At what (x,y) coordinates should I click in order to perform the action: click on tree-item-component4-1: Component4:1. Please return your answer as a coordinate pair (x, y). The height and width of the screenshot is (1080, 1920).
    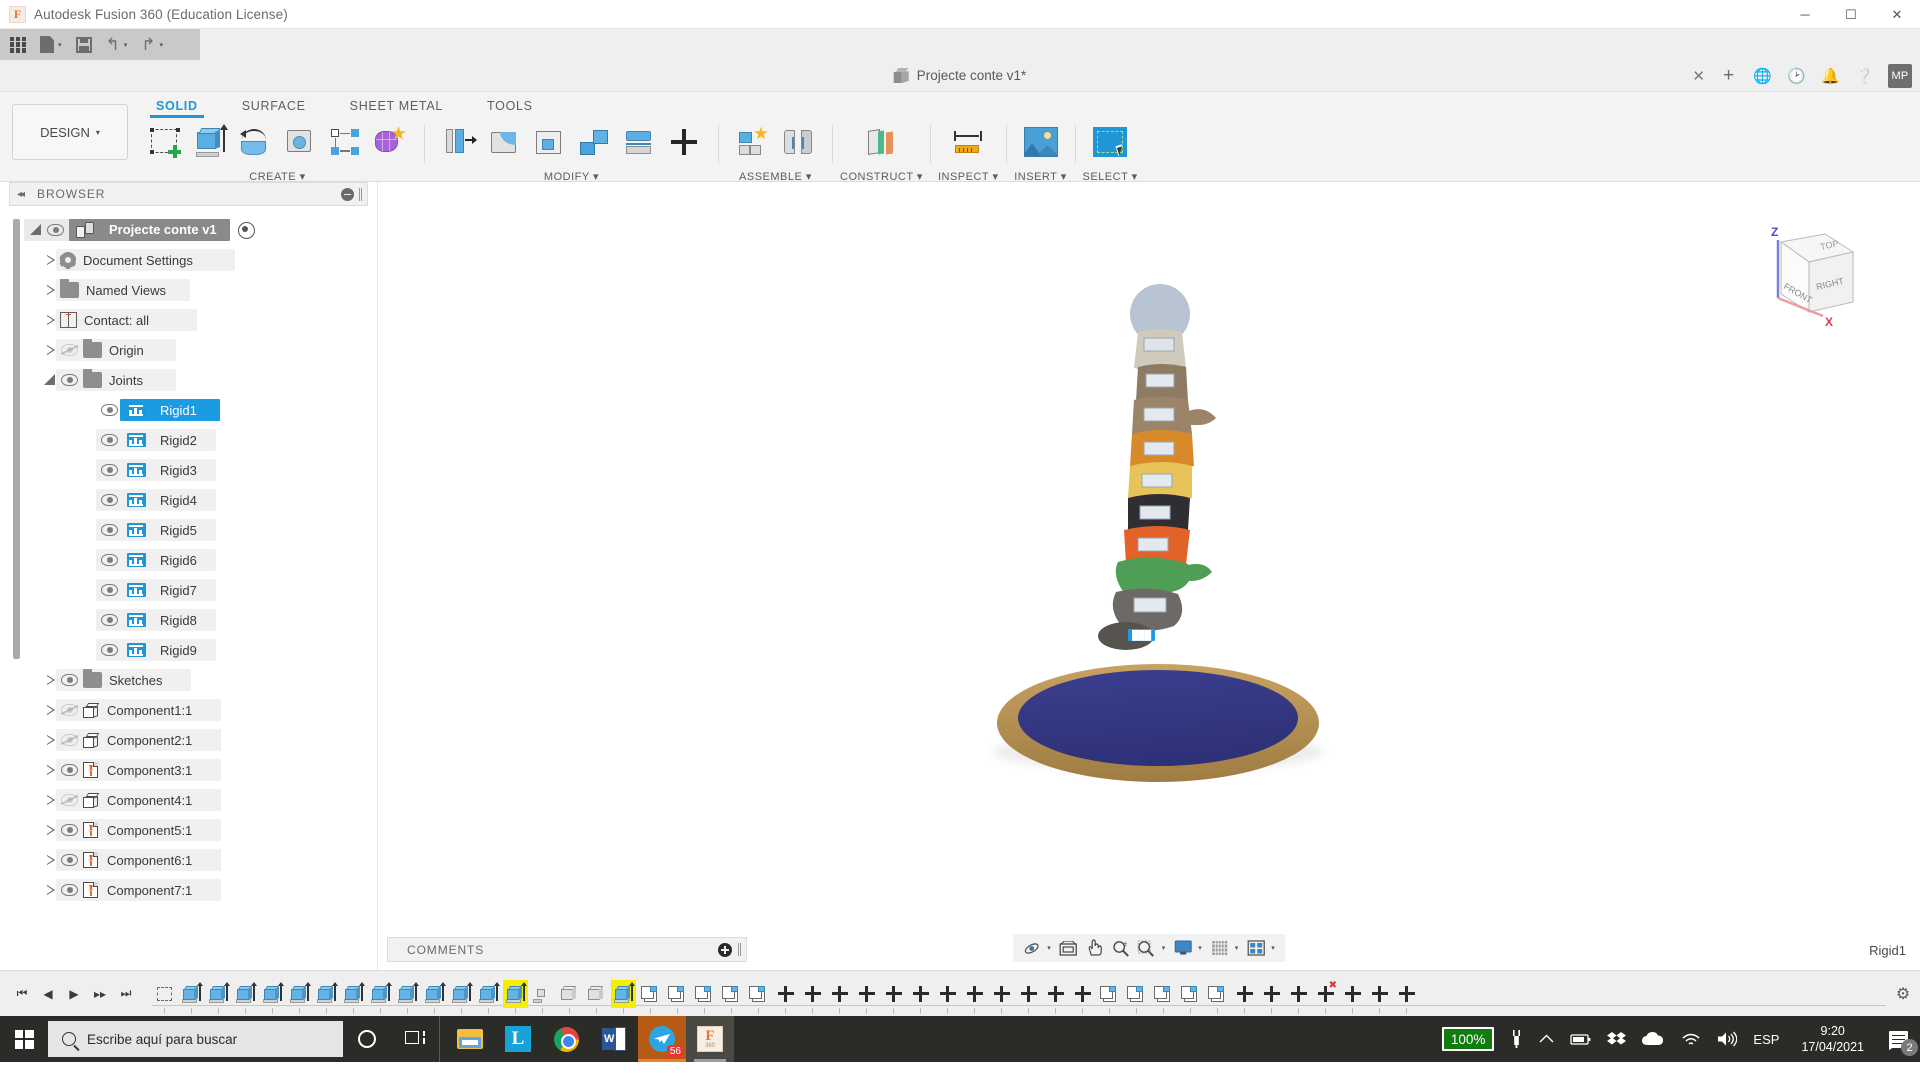
    Looking at the image, I should click on (193, 800).